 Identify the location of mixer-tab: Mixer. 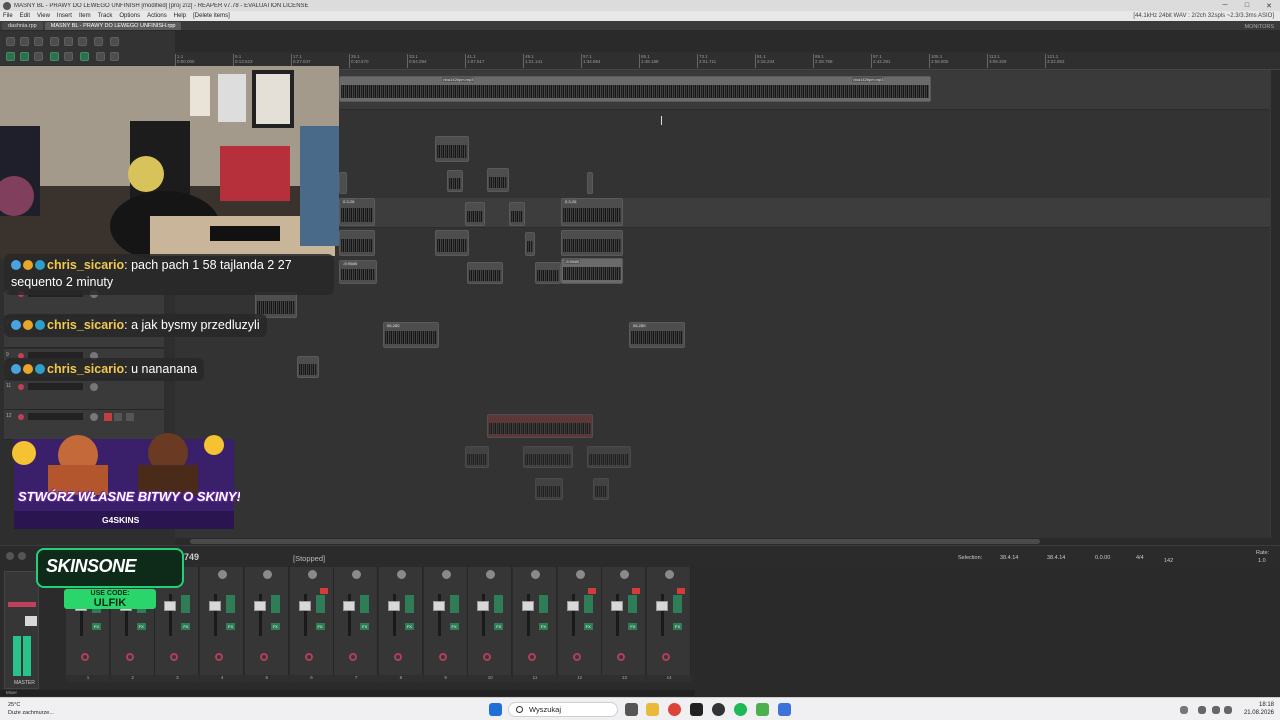
(11, 692).